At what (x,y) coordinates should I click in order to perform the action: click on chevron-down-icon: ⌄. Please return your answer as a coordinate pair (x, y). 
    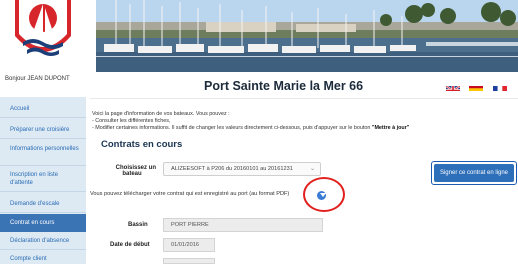
    Looking at the image, I should click on (312, 169).